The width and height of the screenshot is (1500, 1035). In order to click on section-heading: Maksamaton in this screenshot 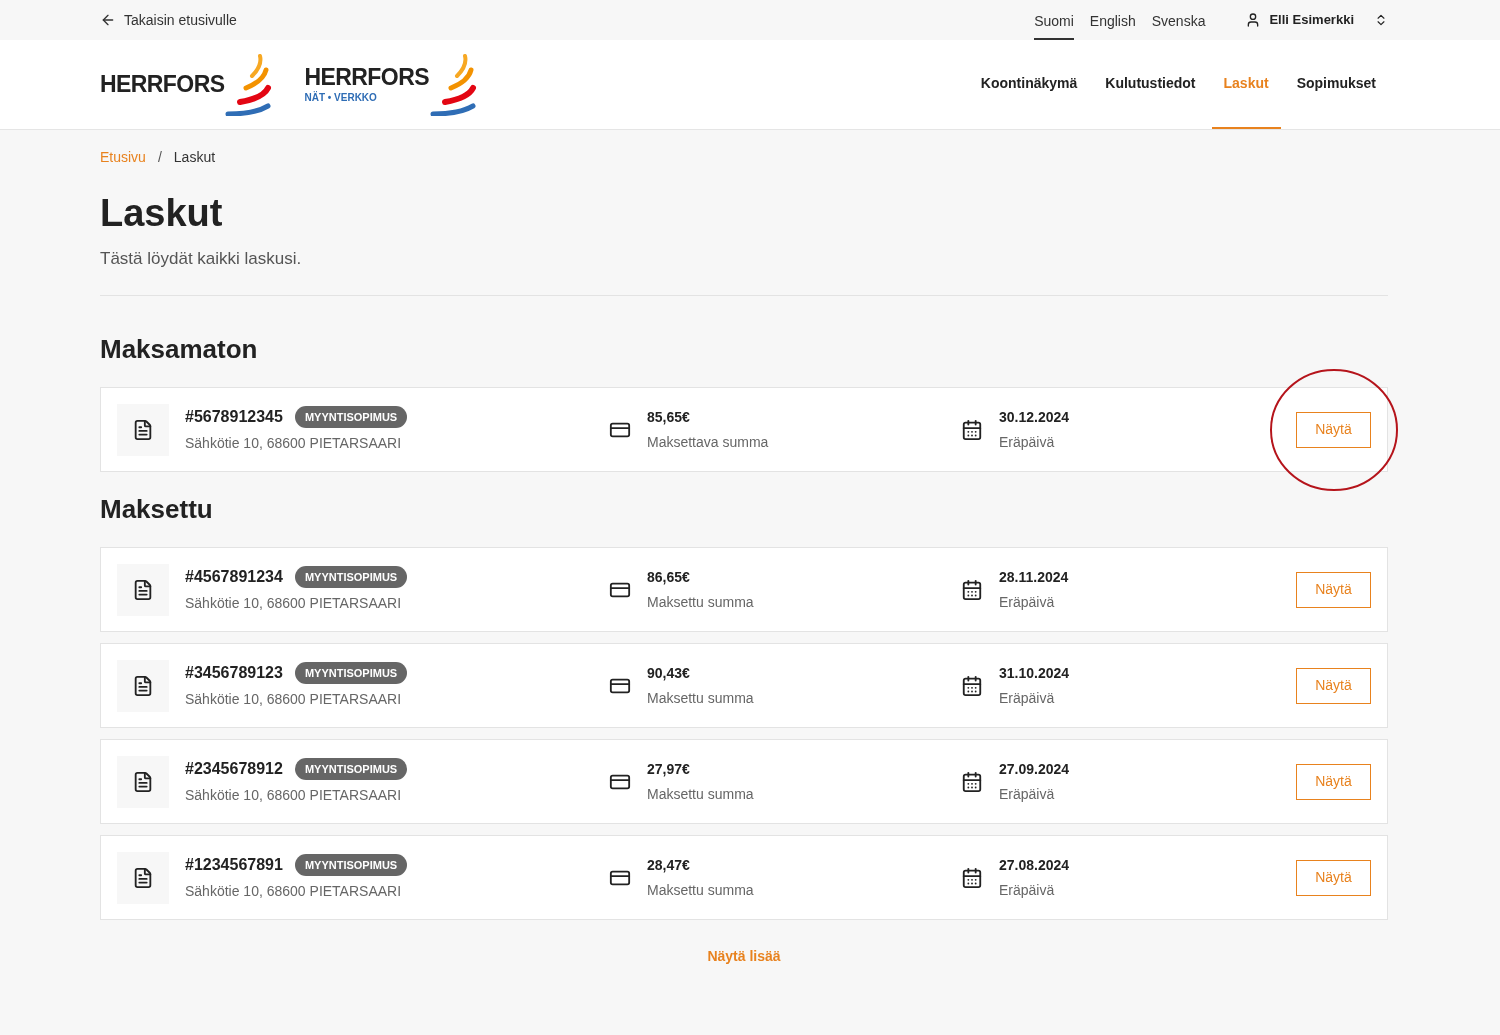, I will do `click(179, 349)`.